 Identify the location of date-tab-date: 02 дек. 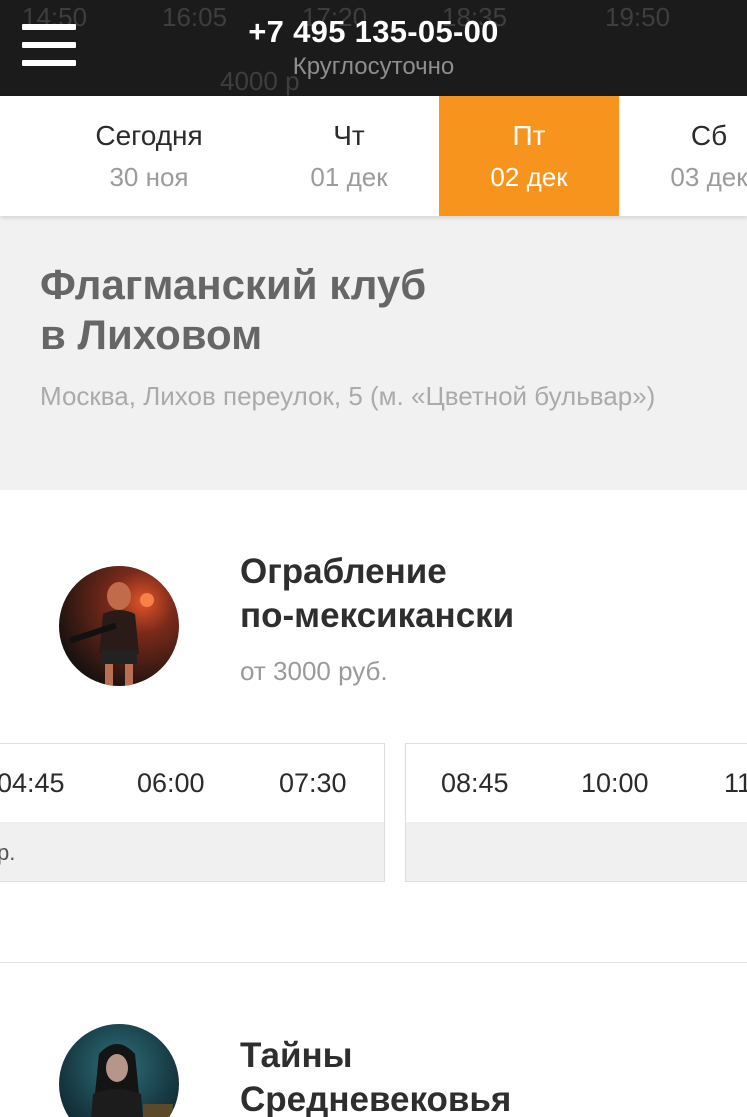
(529, 177).